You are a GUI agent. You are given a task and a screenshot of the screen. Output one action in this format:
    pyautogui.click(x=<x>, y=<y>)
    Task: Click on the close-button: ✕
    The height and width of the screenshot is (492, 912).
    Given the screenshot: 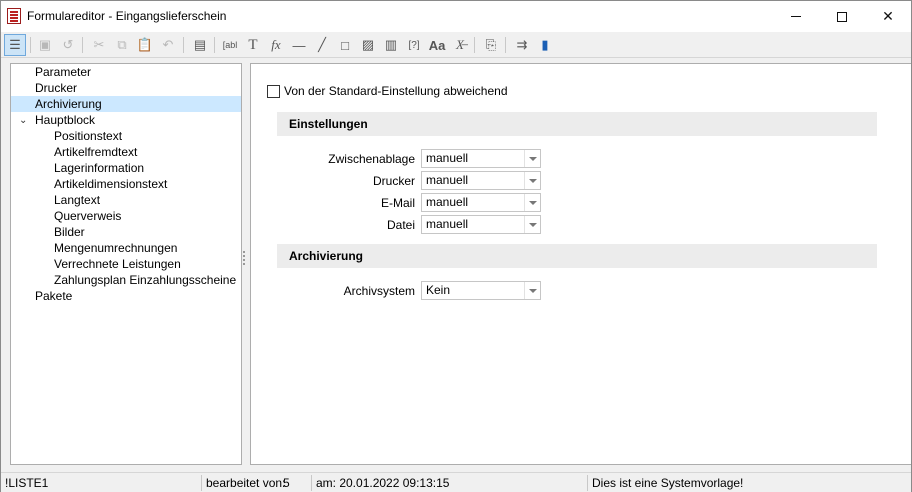 What is the action you would take?
    pyautogui.click(x=888, y=16)
    